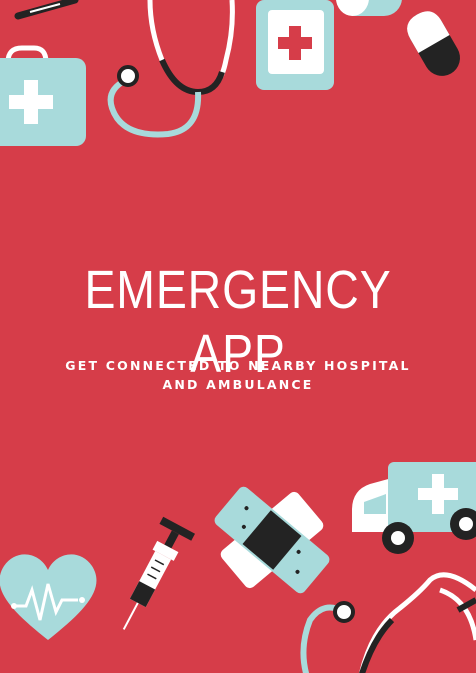  I want to click on subtitle-line-2: AND AMBULANCE, so click(238, 384).